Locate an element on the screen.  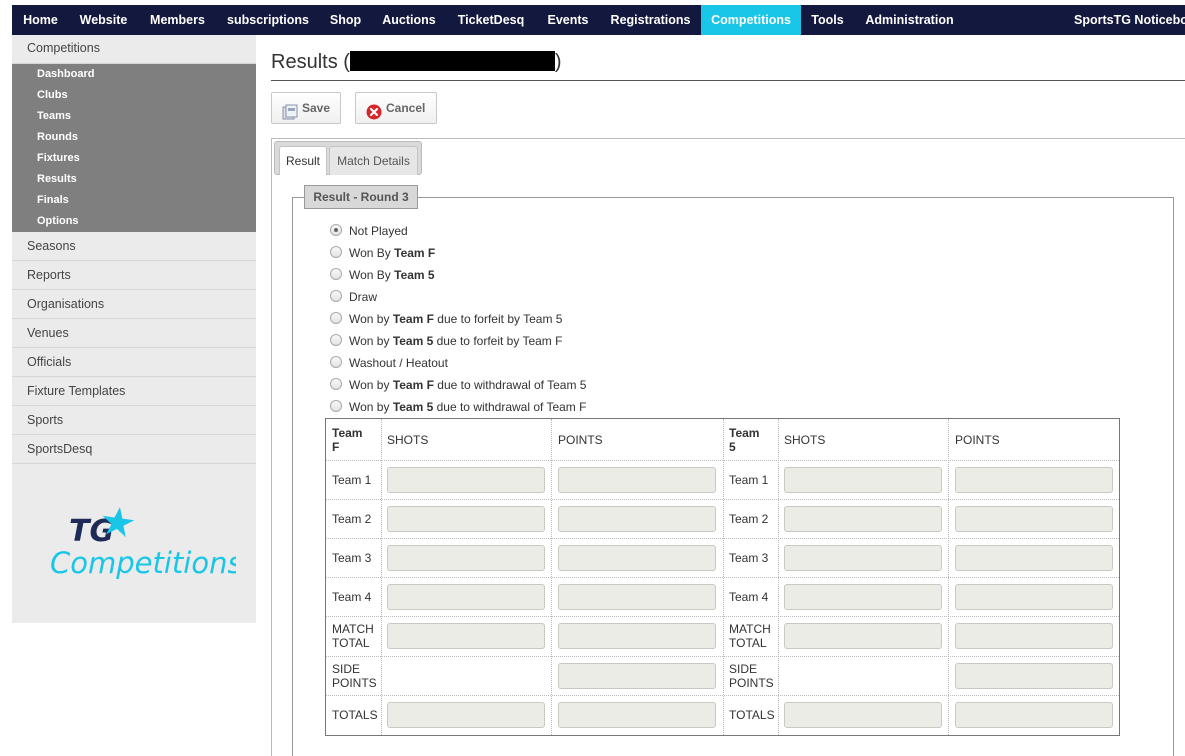
save-button: Save is located at coordinates (306, 108).